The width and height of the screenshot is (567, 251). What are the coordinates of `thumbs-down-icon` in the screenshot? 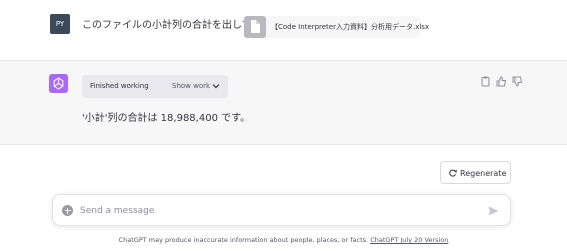 It's located at (517, 81).